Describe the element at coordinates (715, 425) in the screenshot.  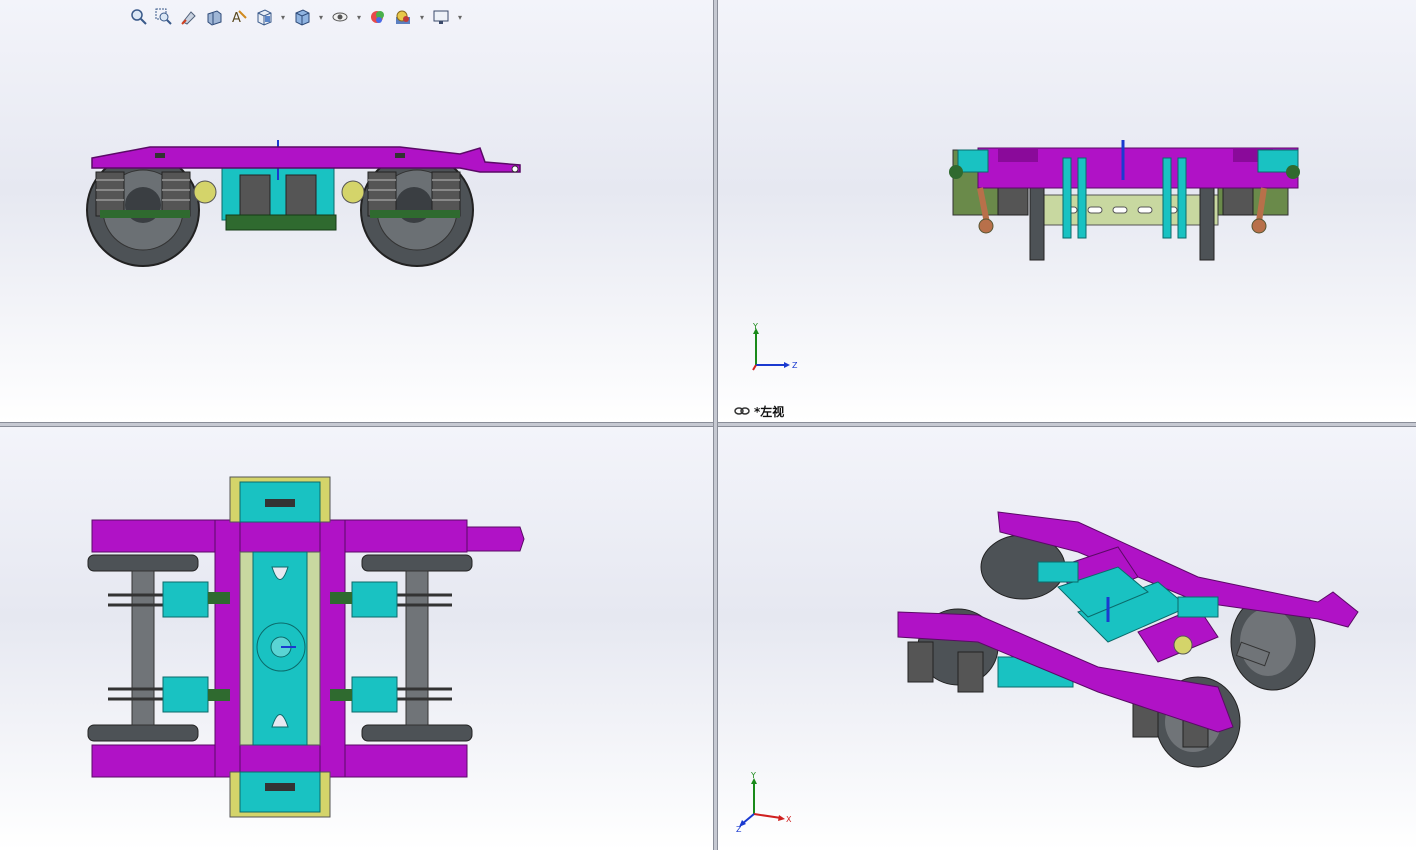
I see `vertical-viewport-splitter` at that location.